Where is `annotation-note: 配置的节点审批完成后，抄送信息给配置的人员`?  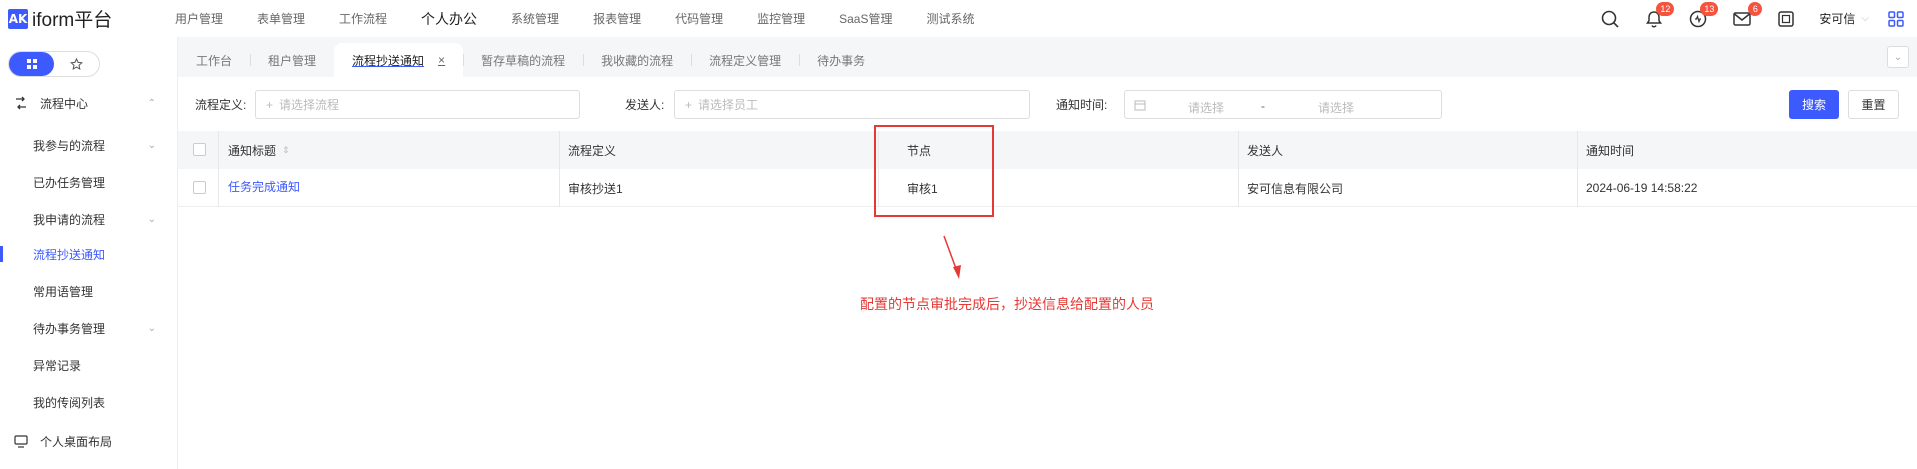 annotation-note: 配置的节点审批完成后，抄送信息给配置的人员 is located at coordinates (1007, 304).